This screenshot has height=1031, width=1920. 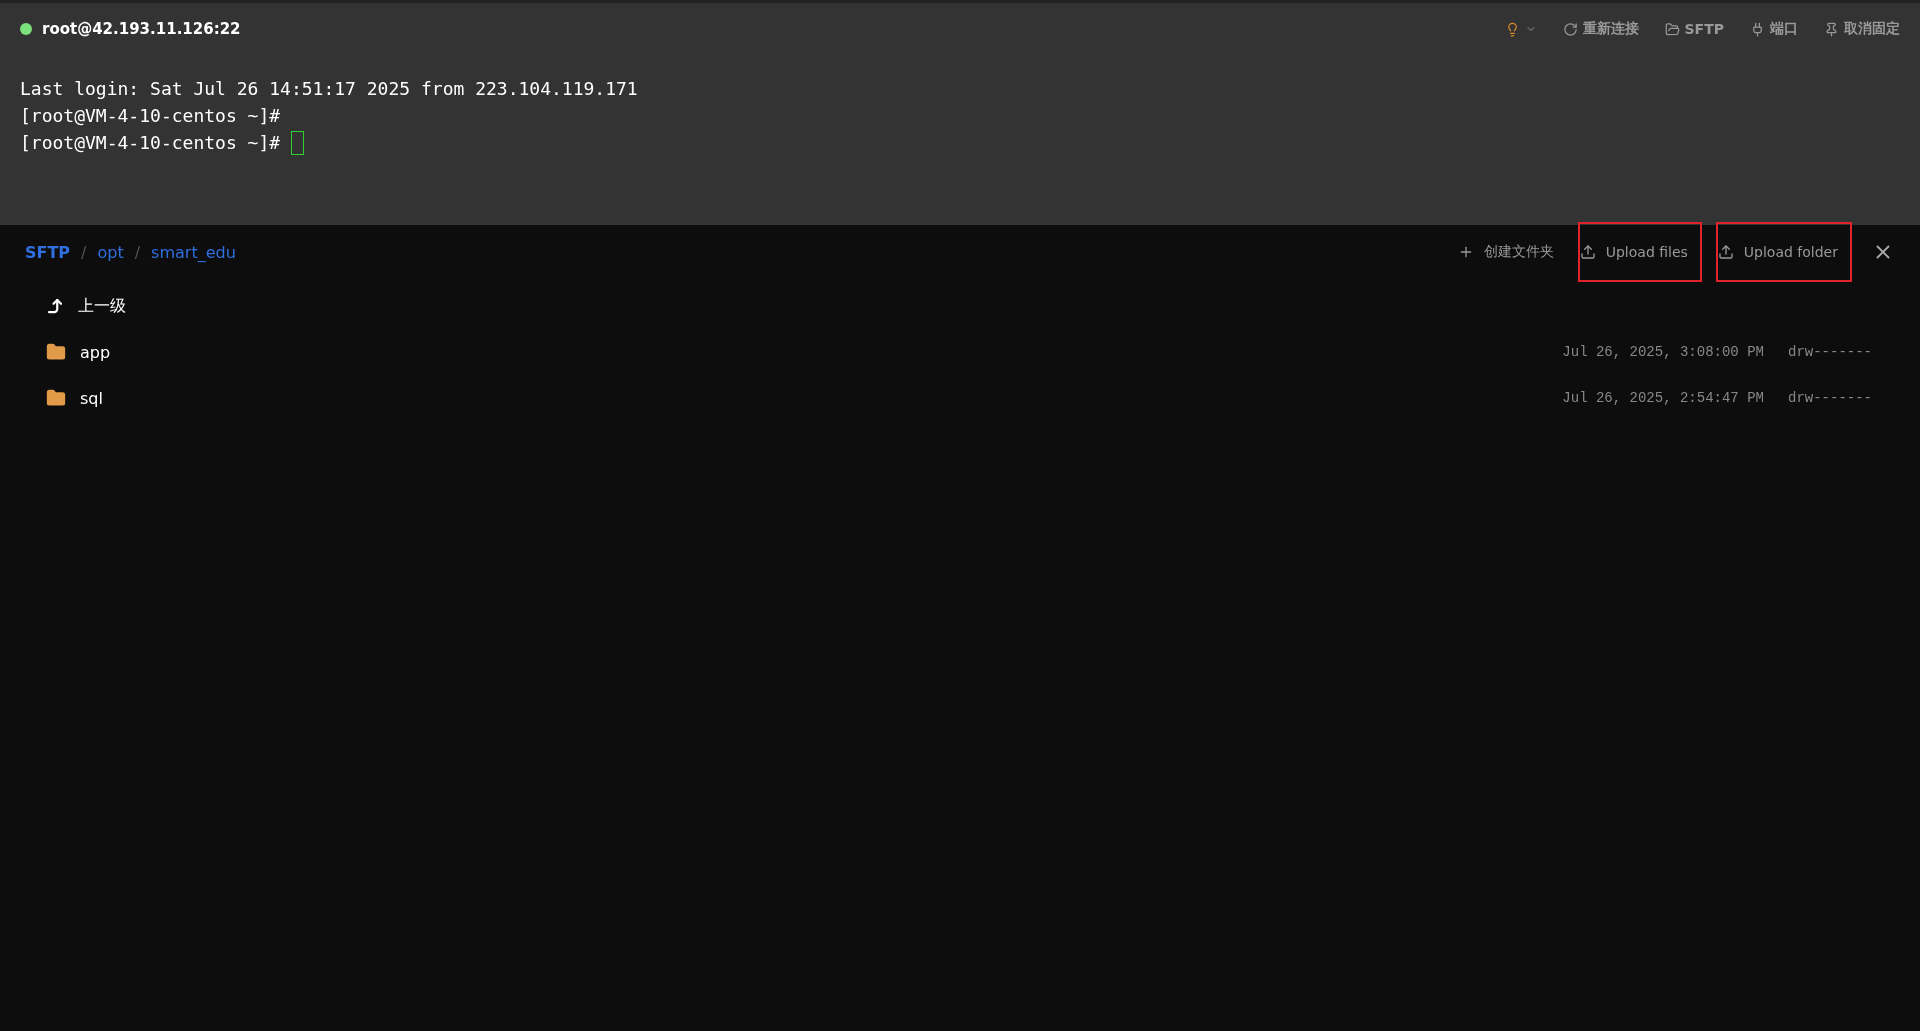 I want to click on parent-directory-link: 上一级, so click(x=975, y=306).